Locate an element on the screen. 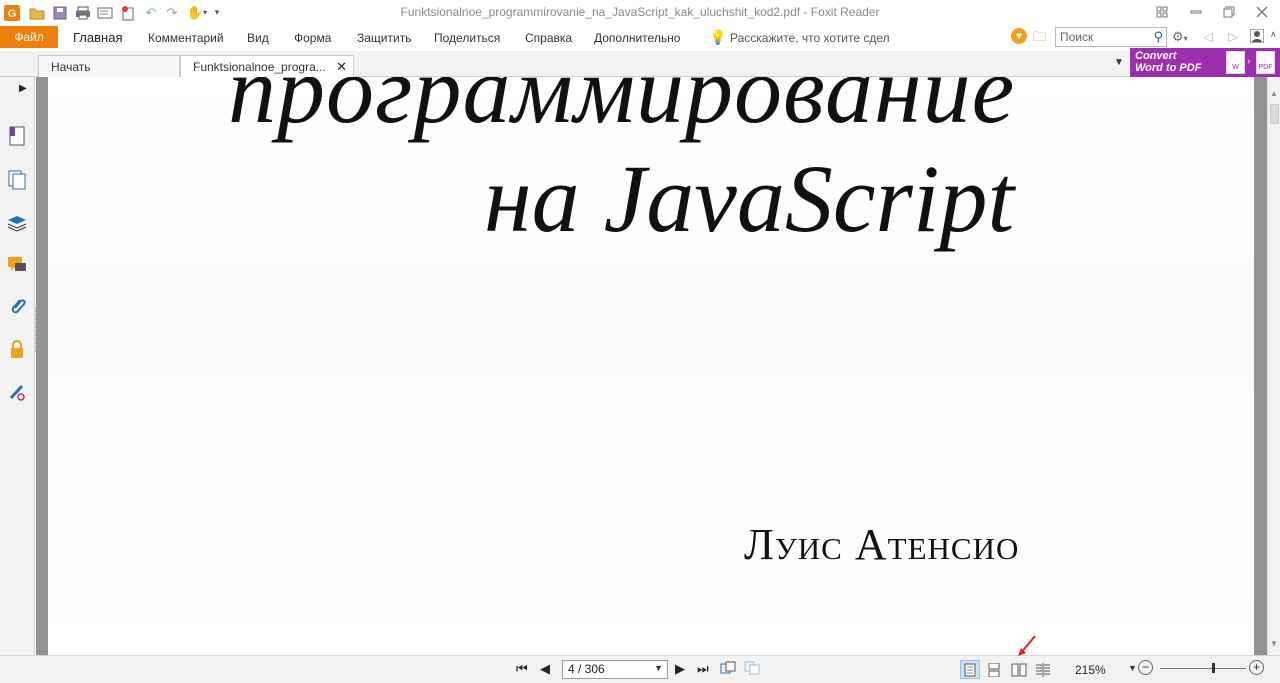 The image size is (1280, 683). expand-panel-icon: ▶ is located at coordinates (23, 88).